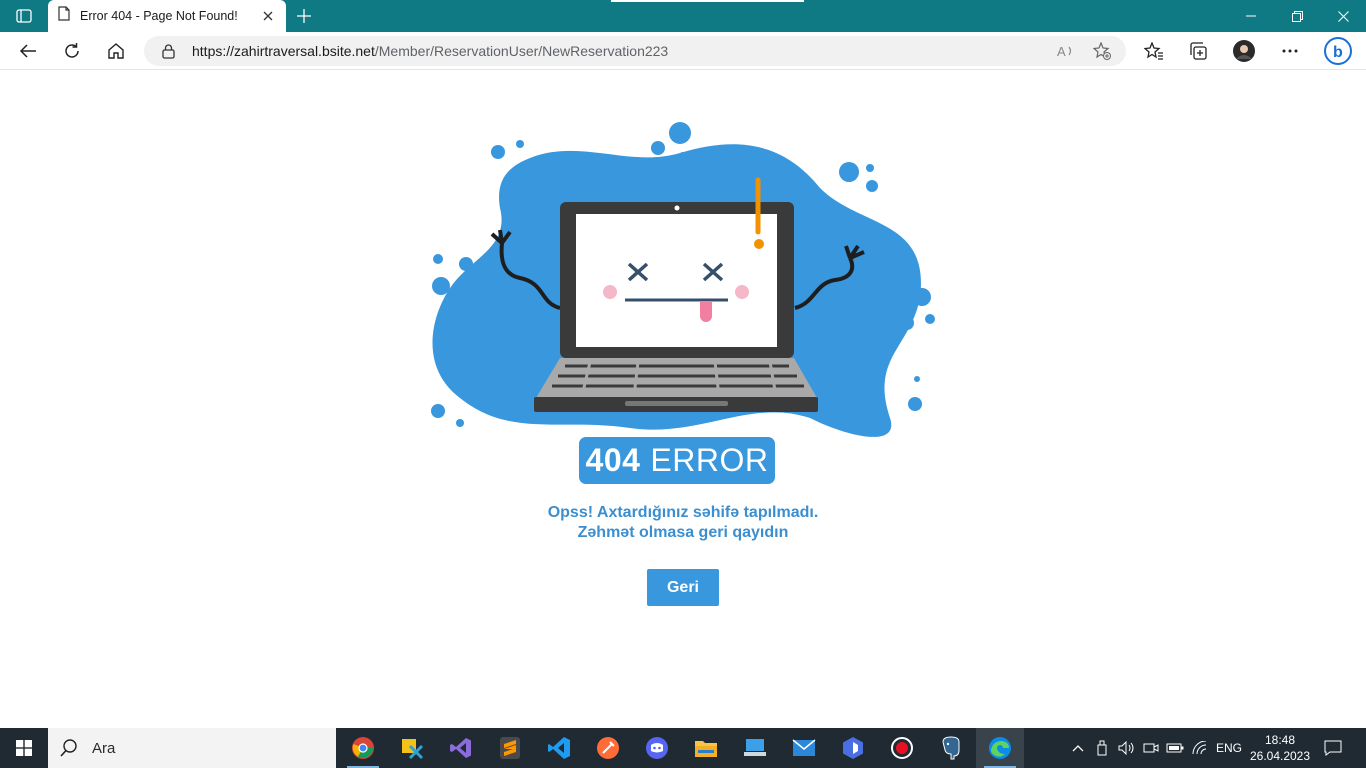  I want to click on error-badge: 404 ERROR, so click(677, 460).